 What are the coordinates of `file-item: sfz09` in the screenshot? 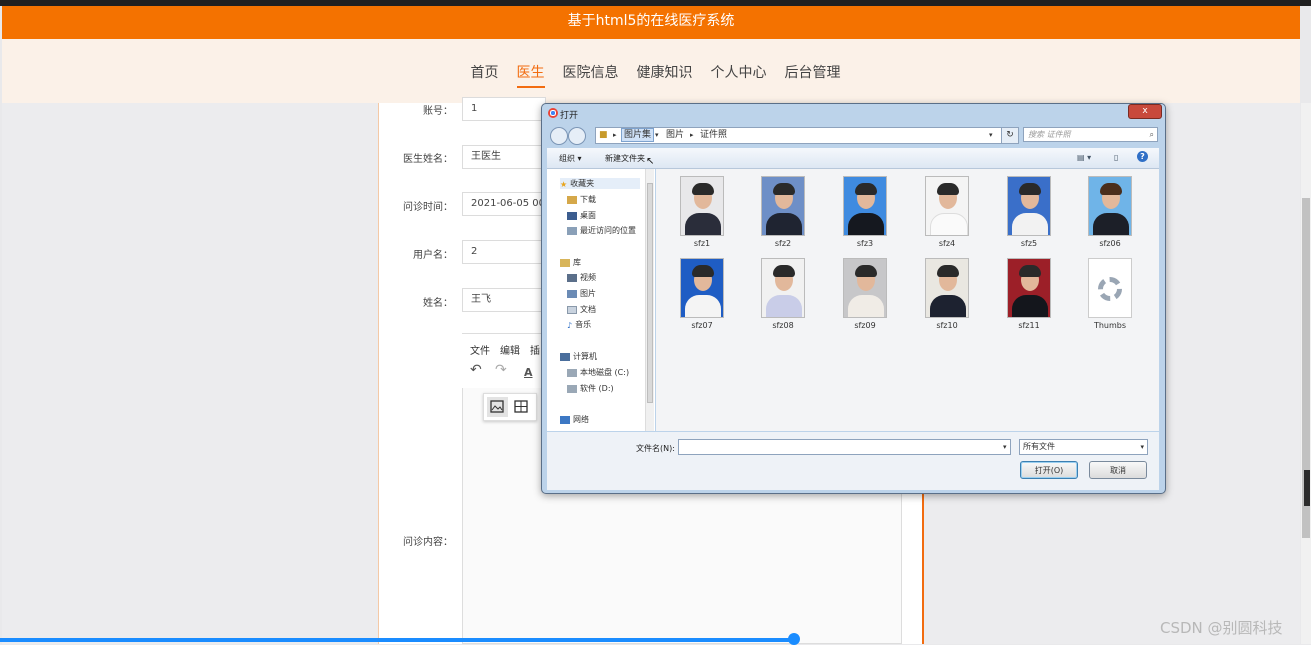 It's located at (865, 294).